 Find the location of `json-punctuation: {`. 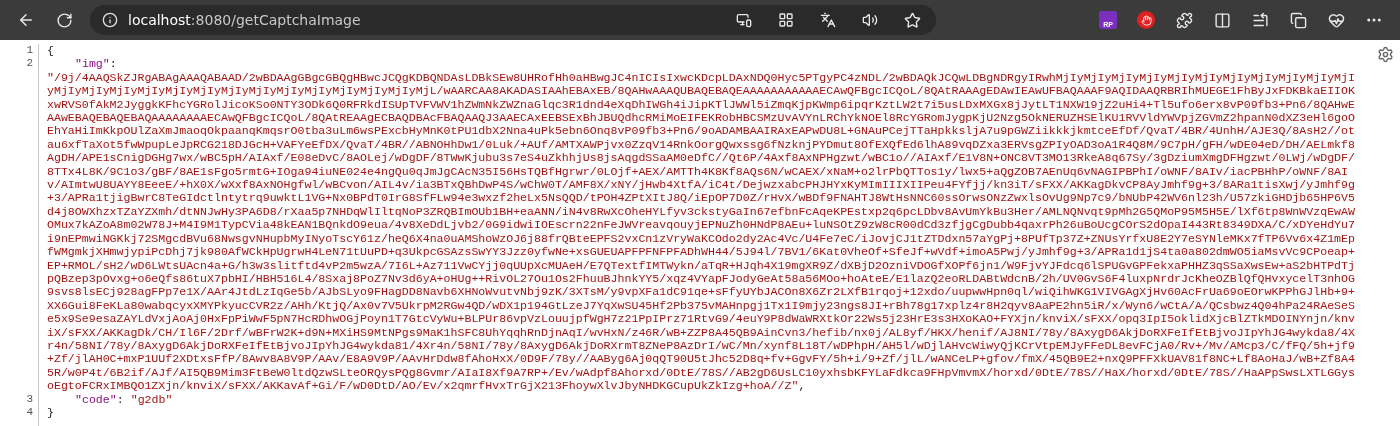

json-punctuation: { is located at coordinates (50, 50).